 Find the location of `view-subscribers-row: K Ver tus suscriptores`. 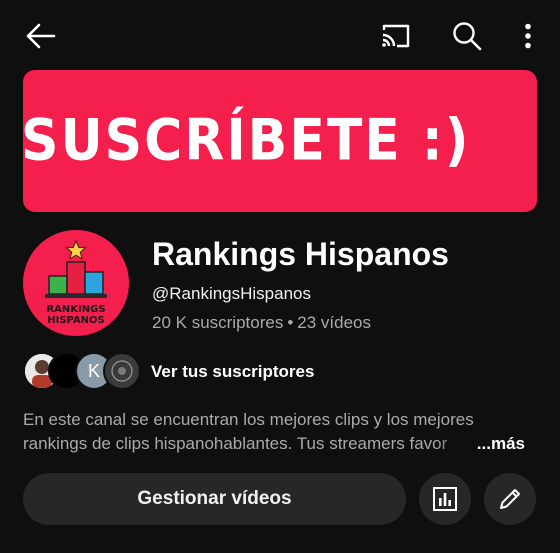

view-subscribers-row: K Ver tus suscriptores is located at coordinates (223, 372).